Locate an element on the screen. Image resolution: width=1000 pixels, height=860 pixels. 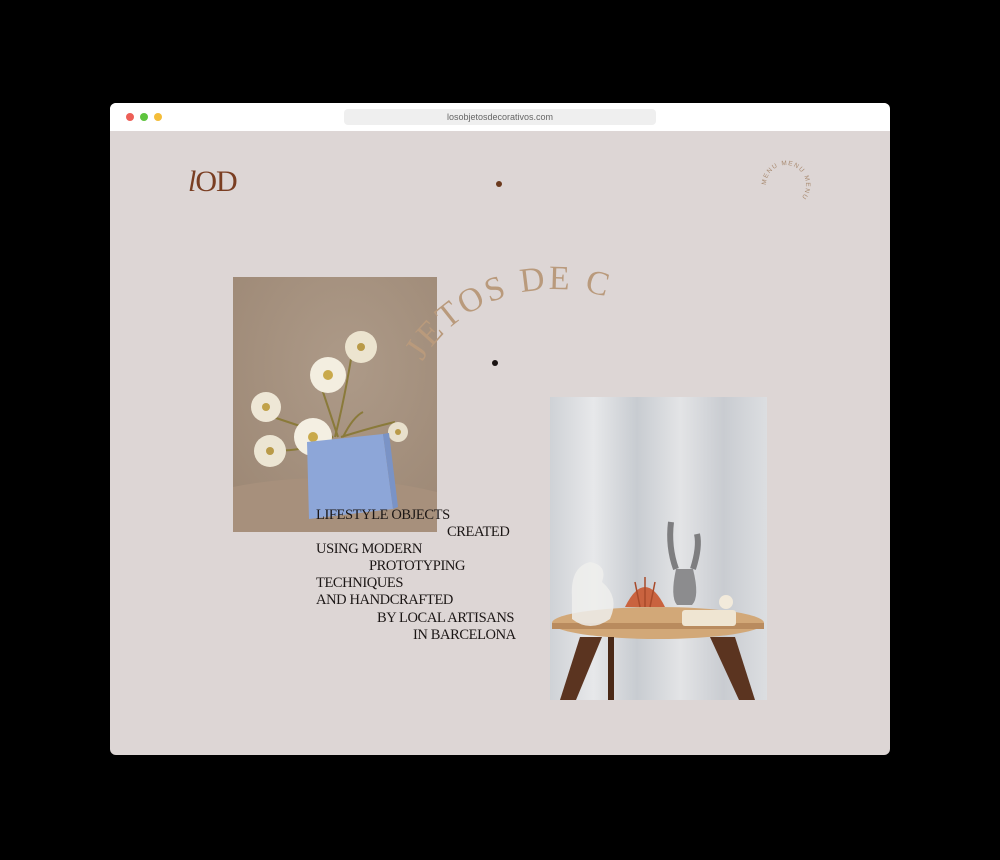
decorative-dot-black is located at coordinates (495, 363).